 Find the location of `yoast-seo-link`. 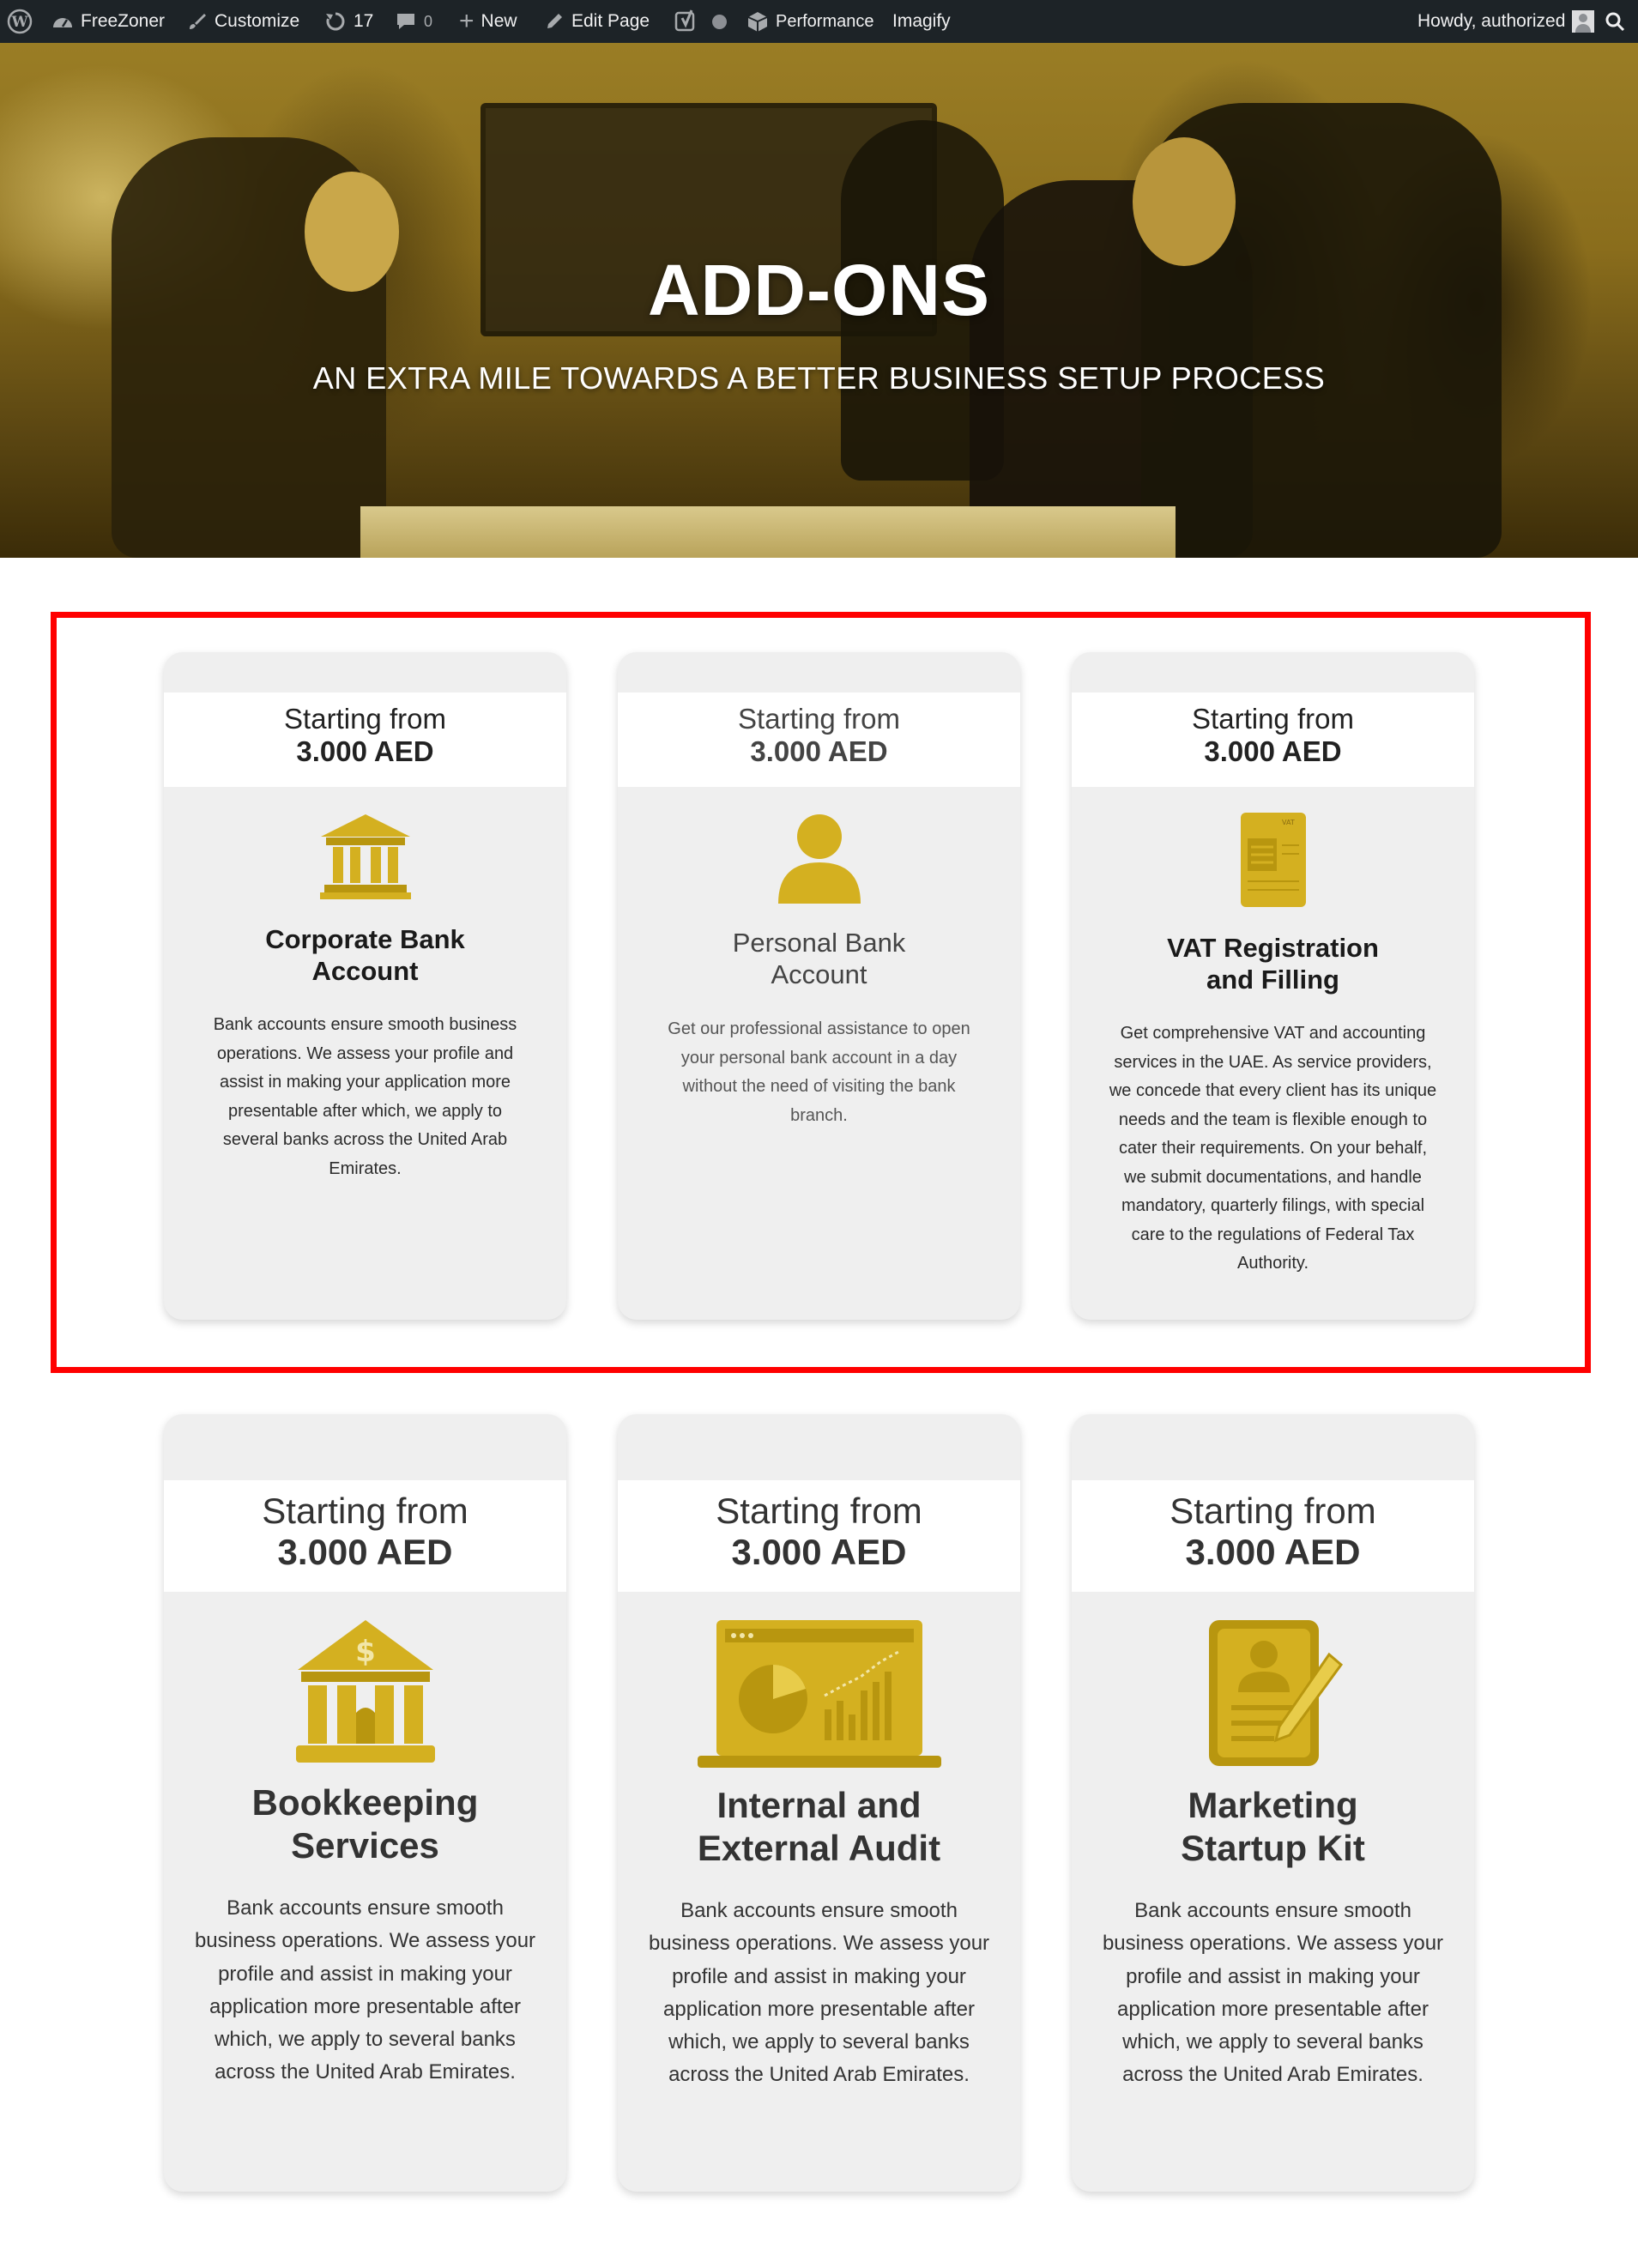

yoast-seo-link is located at coordinates (700, 21).